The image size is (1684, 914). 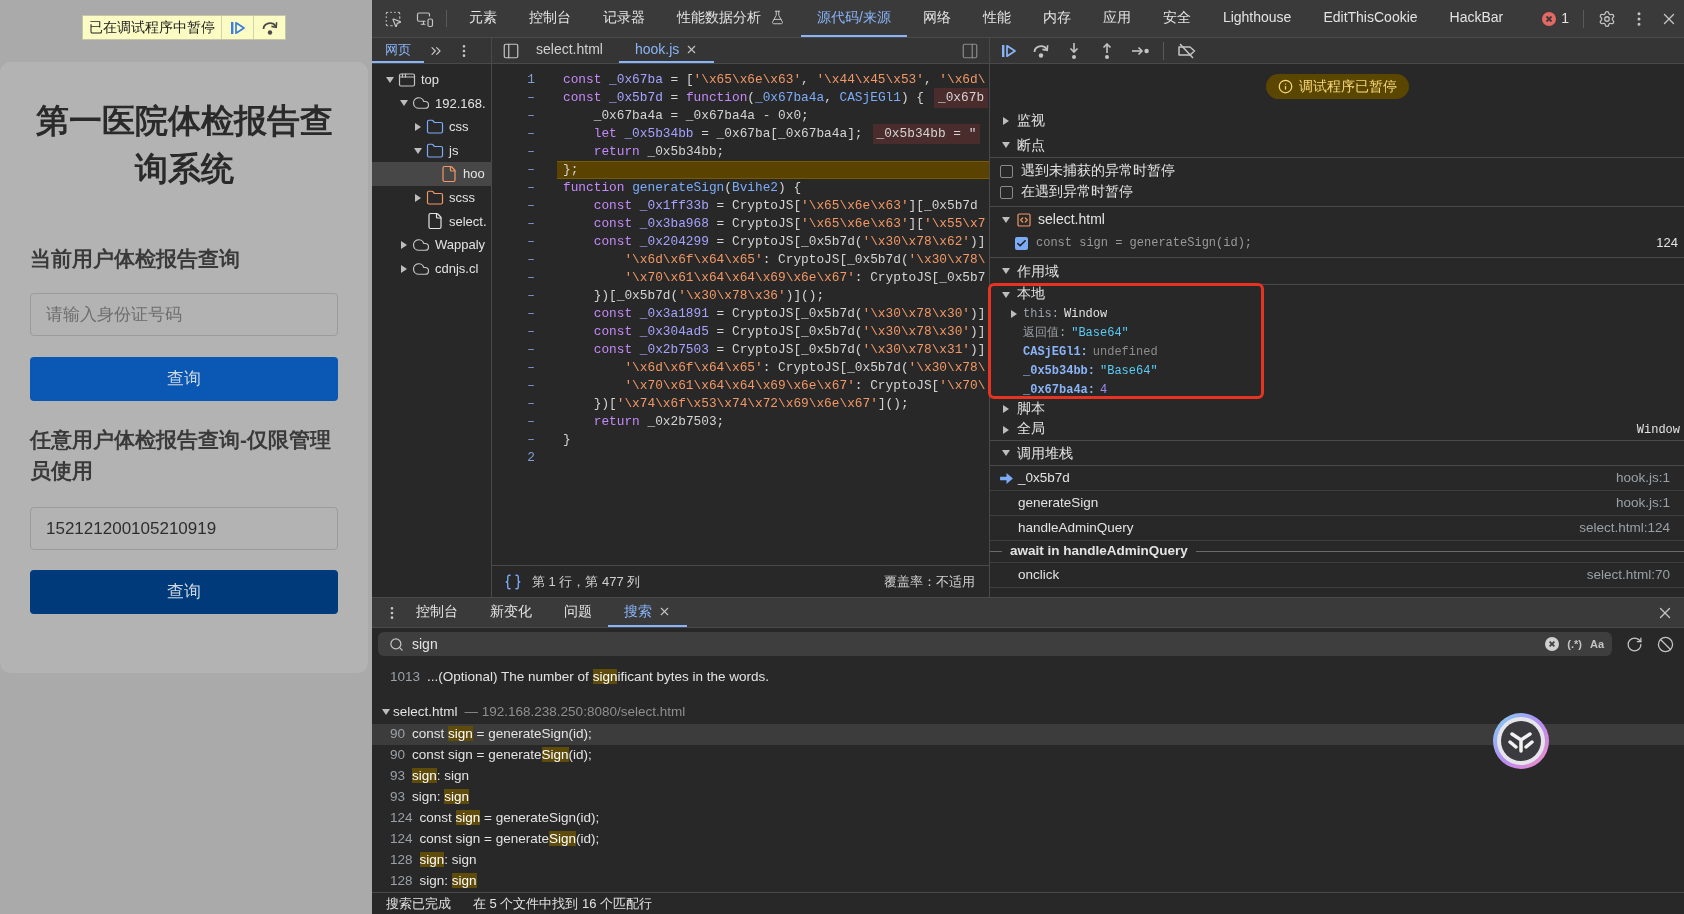 I want to click on tree-item: Wappaly, so click(x=431, y=245).